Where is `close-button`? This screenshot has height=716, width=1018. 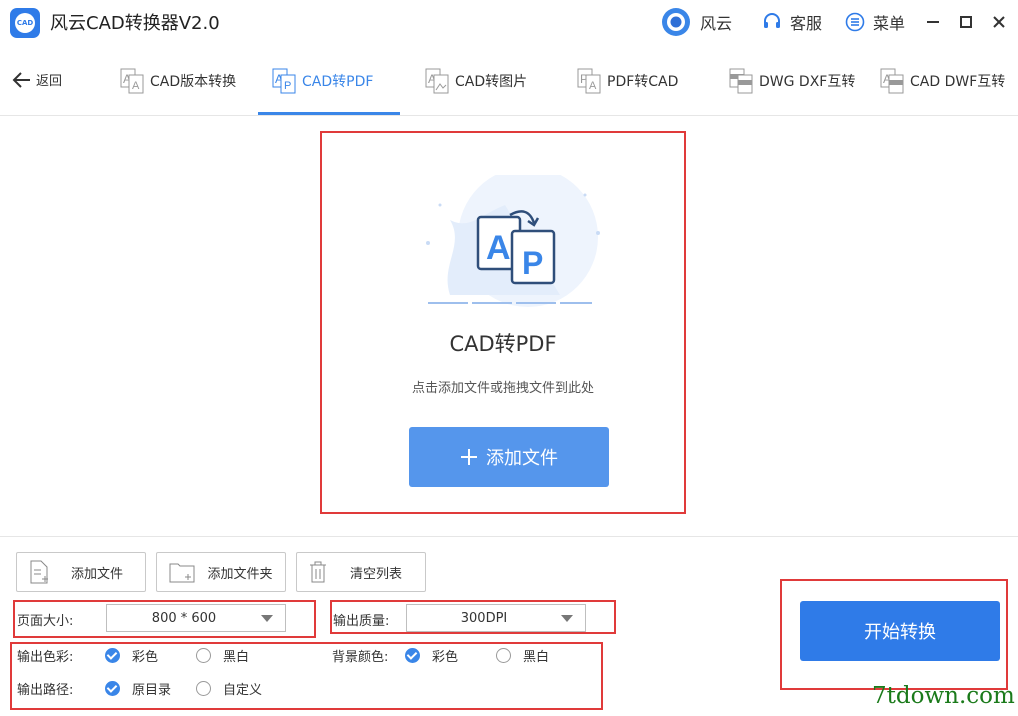 close-button is located at coordinates (999, 22).